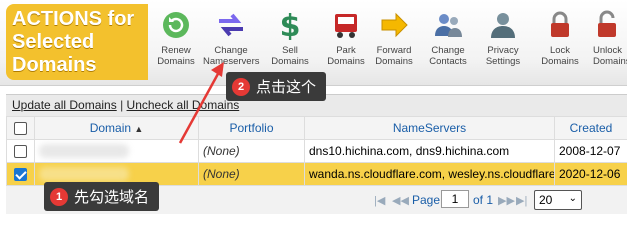 This screenshot has height=240, width=627. What do you see at coordinates (503, 50) in the screenshot?
I see `privacy-label-1: Privacy` at bounding box center [503, 50].